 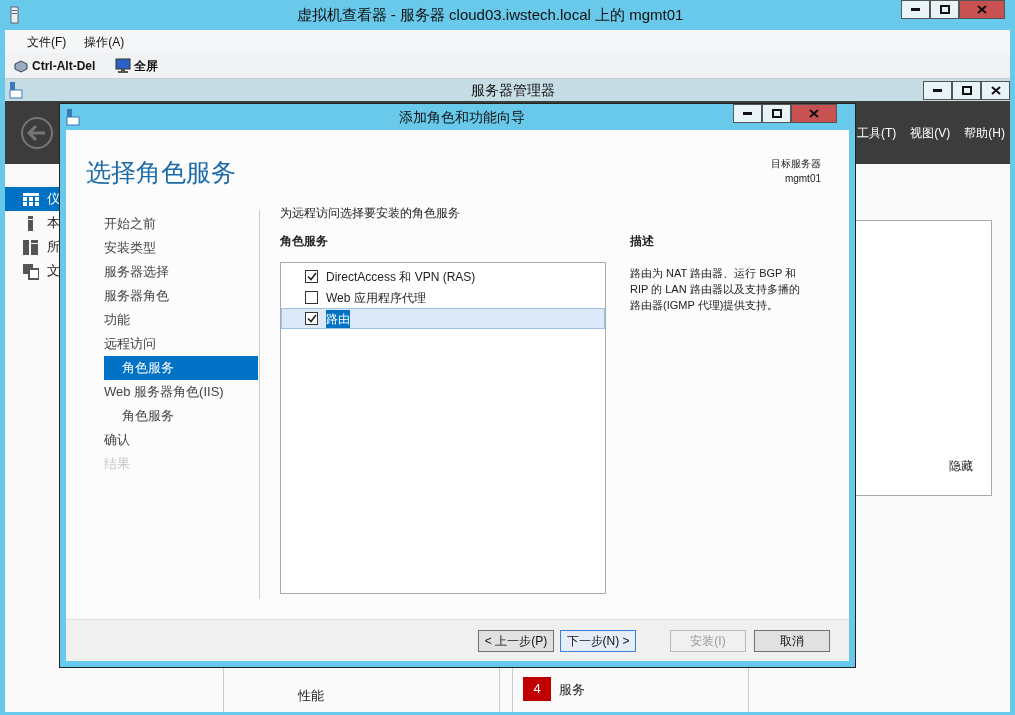 What do you see at coordinates (161, 172) in the screenshot?
I see `page-heading: 选择角色服务` at bounding box center [161, 172].